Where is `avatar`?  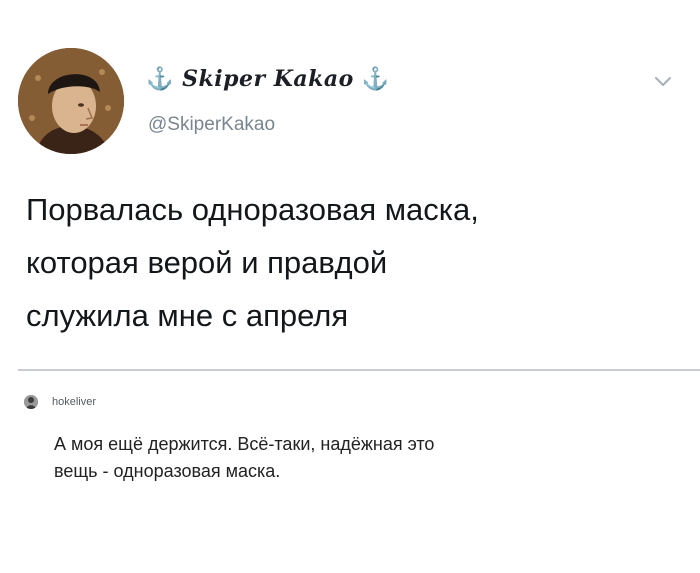
avatar is located at coordinates (71, 101).